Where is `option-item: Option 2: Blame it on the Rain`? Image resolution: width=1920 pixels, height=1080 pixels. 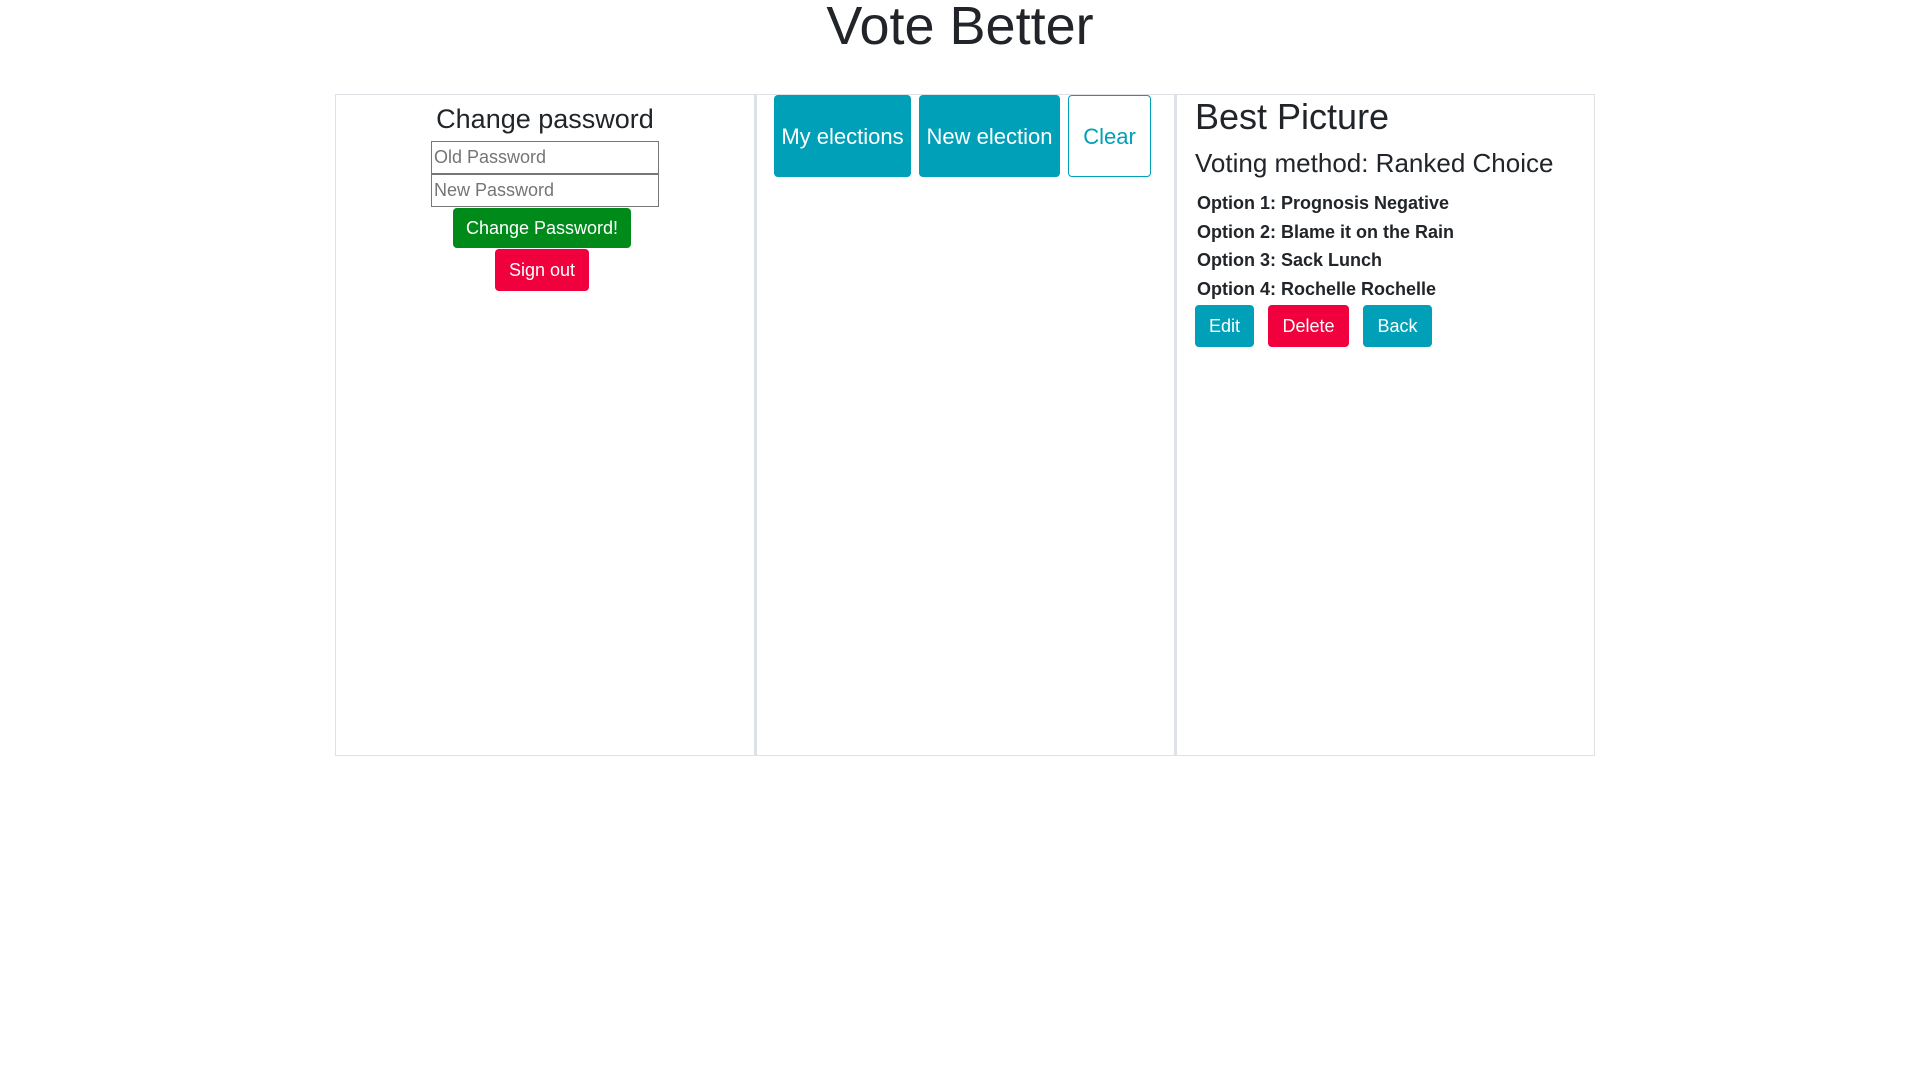 option-item: Option 2: Blame it on the Rain is located at coordinates (1326, 231).